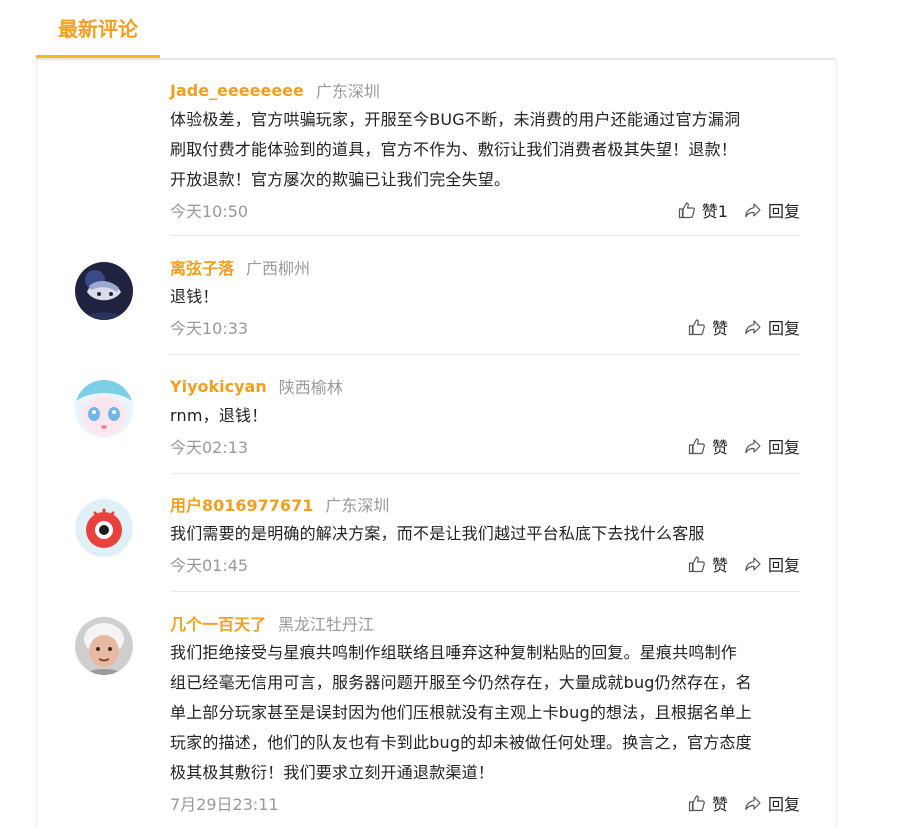 Image resolution: width=905 pixels, height=829 pixels. I want to click on comment-text: rnm，退钱！, so click(219, 415).